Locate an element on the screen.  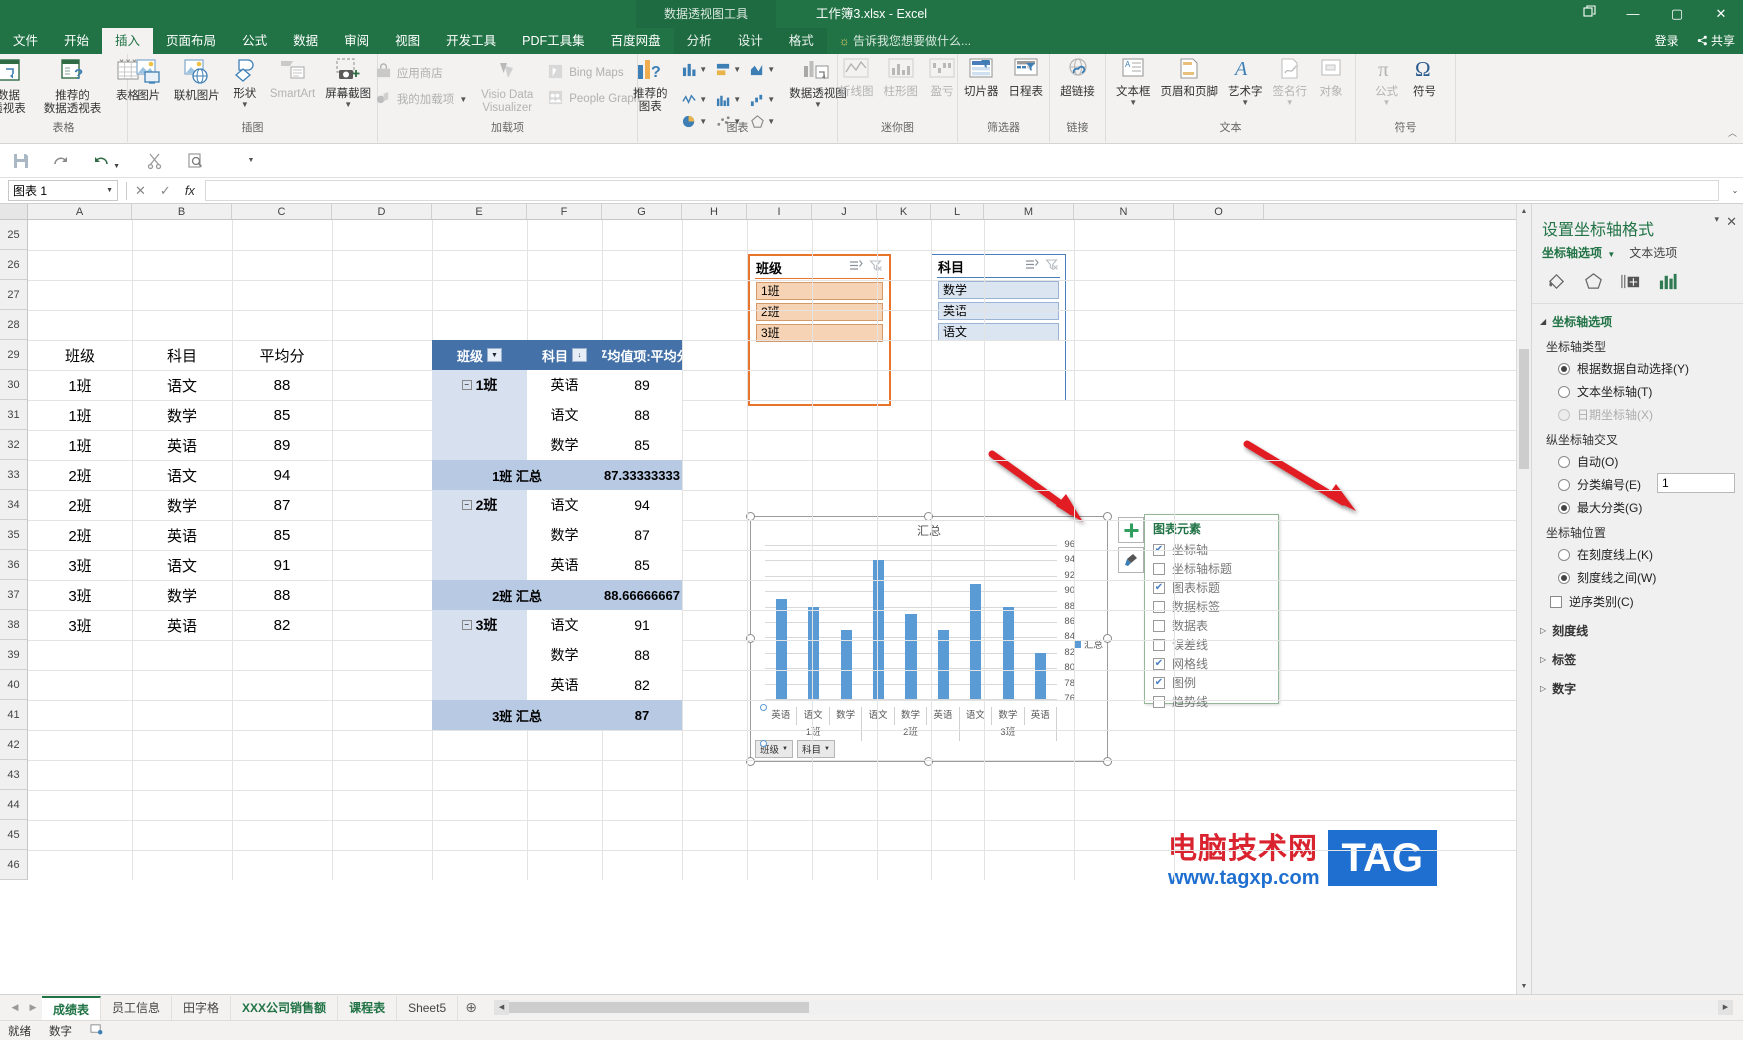
pivot-value-cell: 88 is located at coordinates (642, 655).